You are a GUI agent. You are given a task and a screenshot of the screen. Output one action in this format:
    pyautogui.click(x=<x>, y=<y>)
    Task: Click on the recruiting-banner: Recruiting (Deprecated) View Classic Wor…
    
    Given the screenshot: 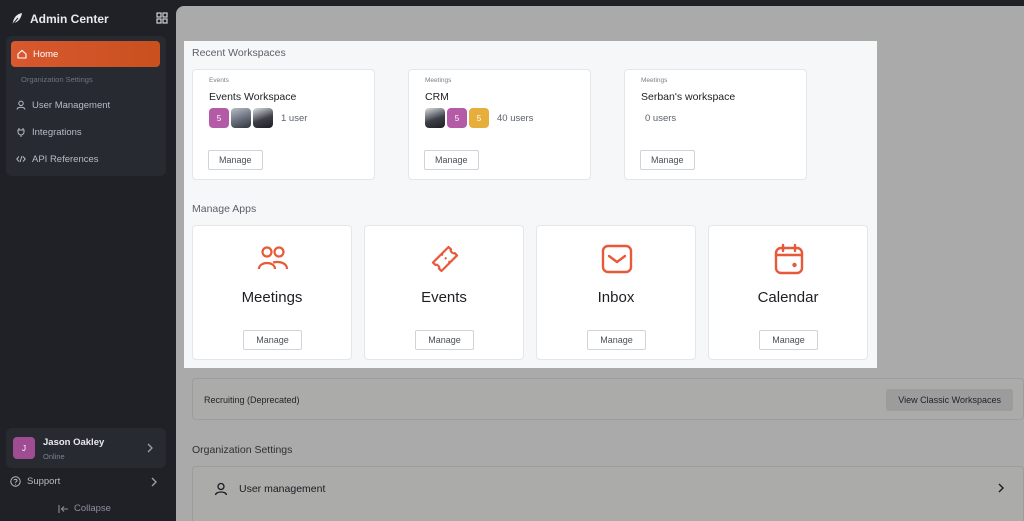 What is the action you would take?
    pyautogui.click(x=608, y=399)
    